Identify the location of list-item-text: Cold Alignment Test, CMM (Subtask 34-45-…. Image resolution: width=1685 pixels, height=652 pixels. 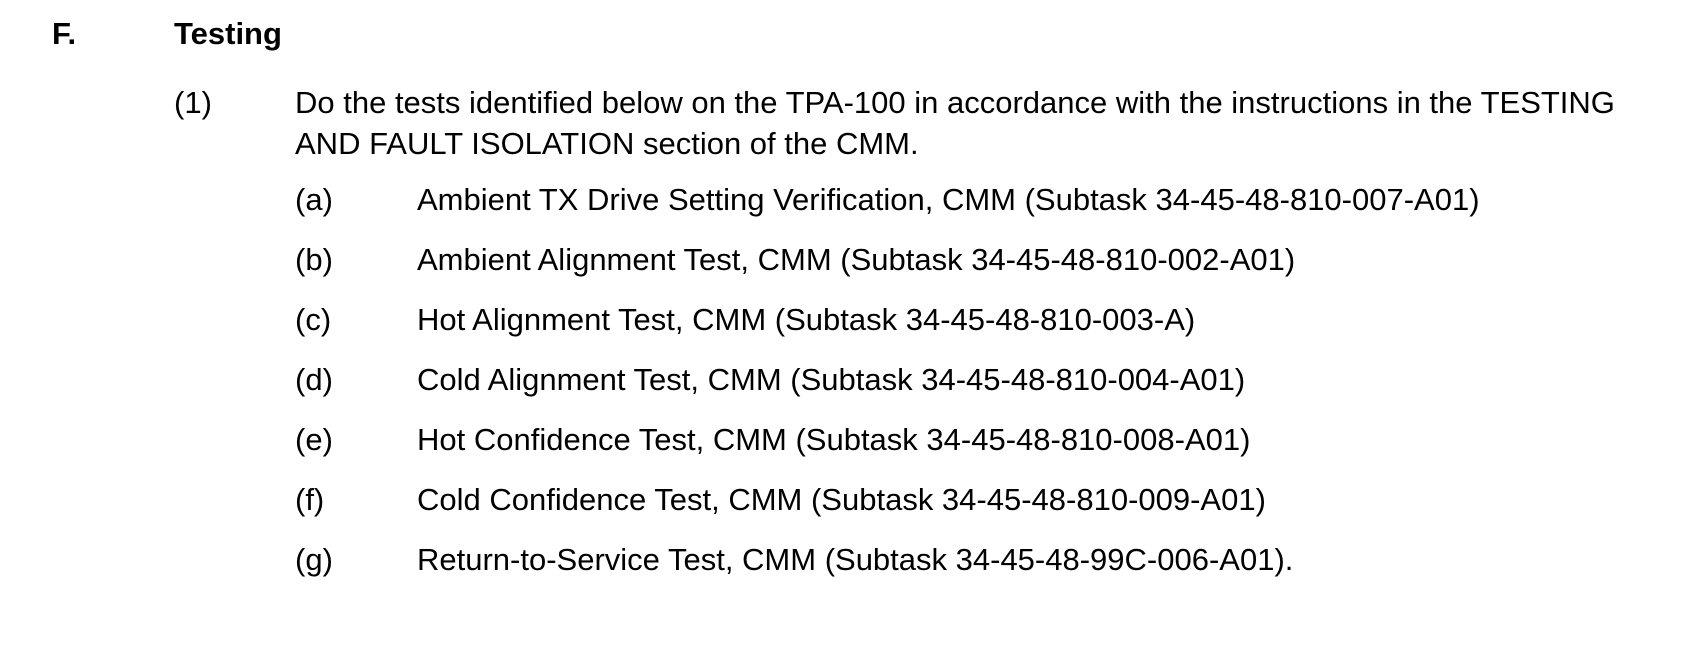
(831, 379).